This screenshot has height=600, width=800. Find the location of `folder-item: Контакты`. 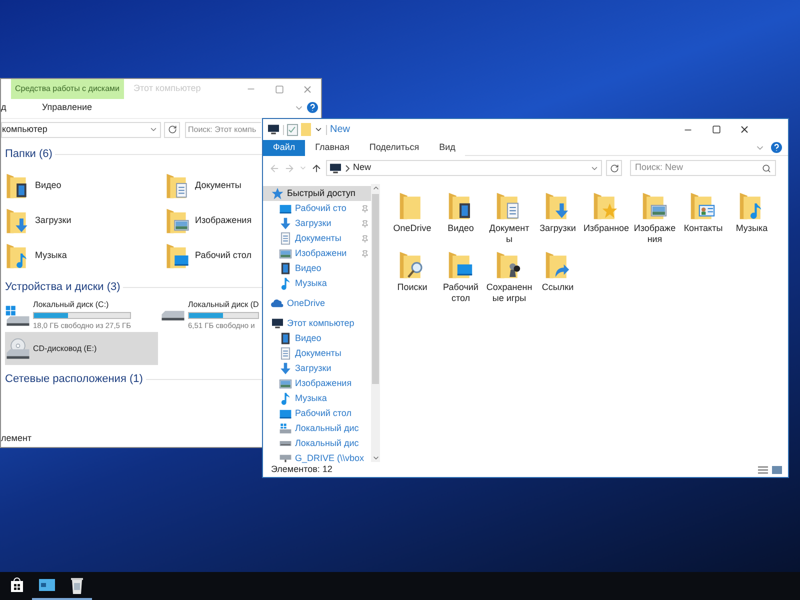

folder-item: Контакты is located at coordinates (703, 218).